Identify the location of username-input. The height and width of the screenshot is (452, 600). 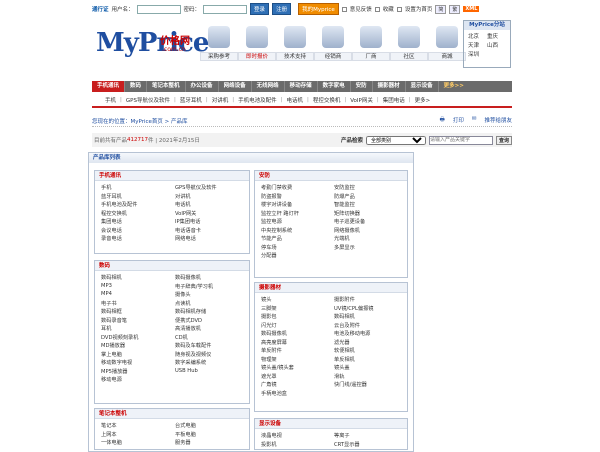
(158, 9).